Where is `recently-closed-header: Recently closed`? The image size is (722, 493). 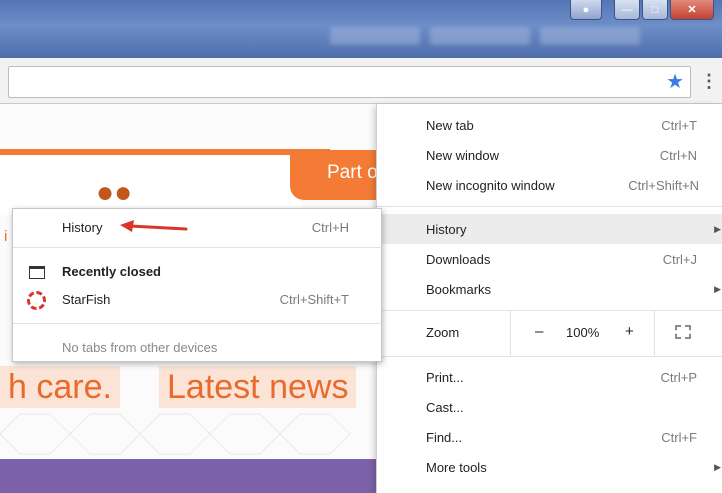 recently-closed-header: Recently closed is located at coordinates (197, 272).